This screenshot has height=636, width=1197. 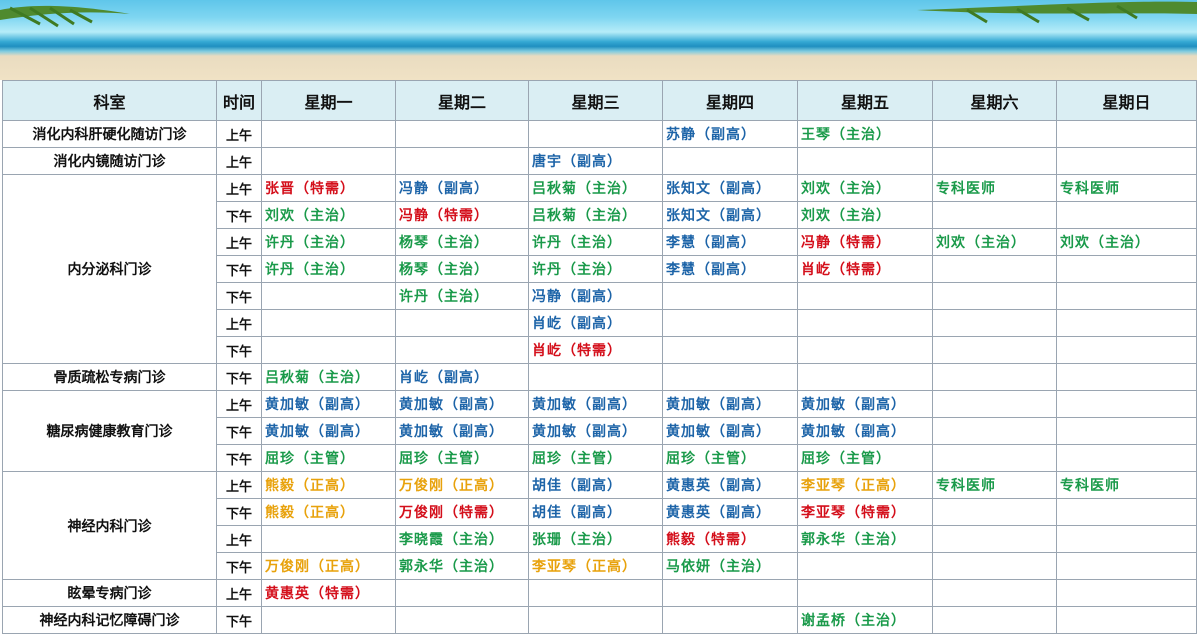 I want to click on doctor-cell-tuesday: 黄加敏（副高）, so click(x=462, y=404).